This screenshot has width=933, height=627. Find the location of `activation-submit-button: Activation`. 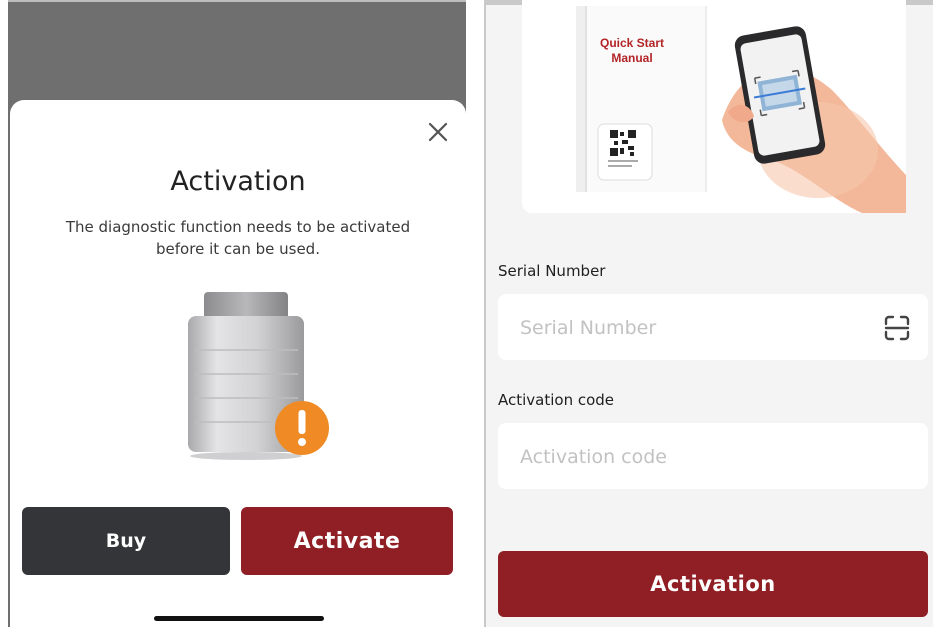

activation-submit-button: Activation is located at coordinates (713, 584).